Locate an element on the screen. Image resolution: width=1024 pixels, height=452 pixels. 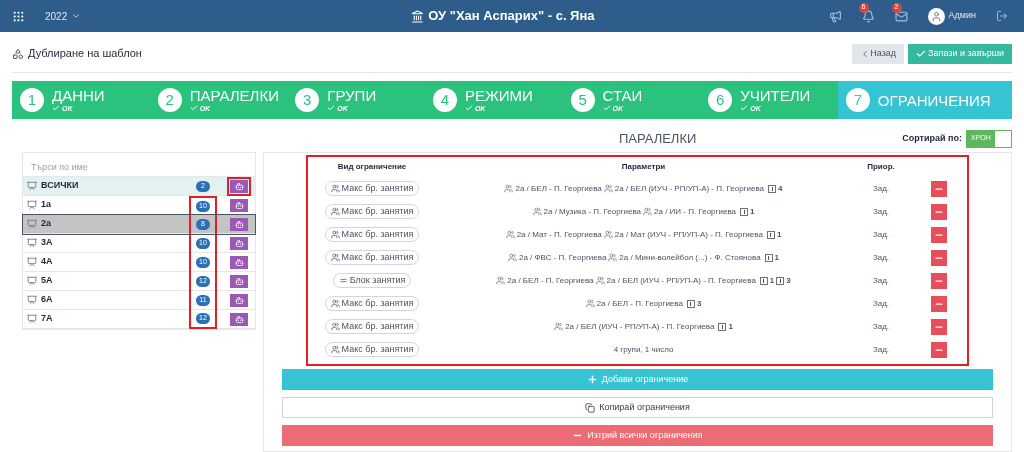
class-name: ВСИЧКИ is located at coordinates (60, 186).